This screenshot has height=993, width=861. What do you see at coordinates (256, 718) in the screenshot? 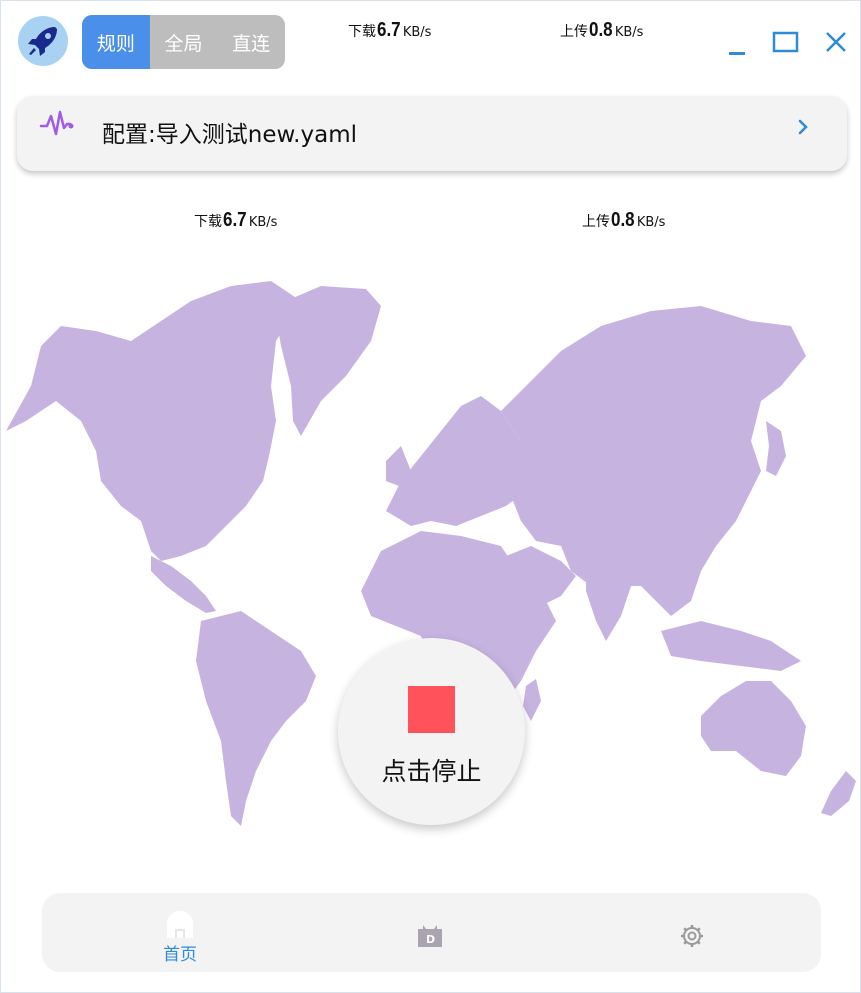
I see `south-america-shape` at bounding box center [256, 718].